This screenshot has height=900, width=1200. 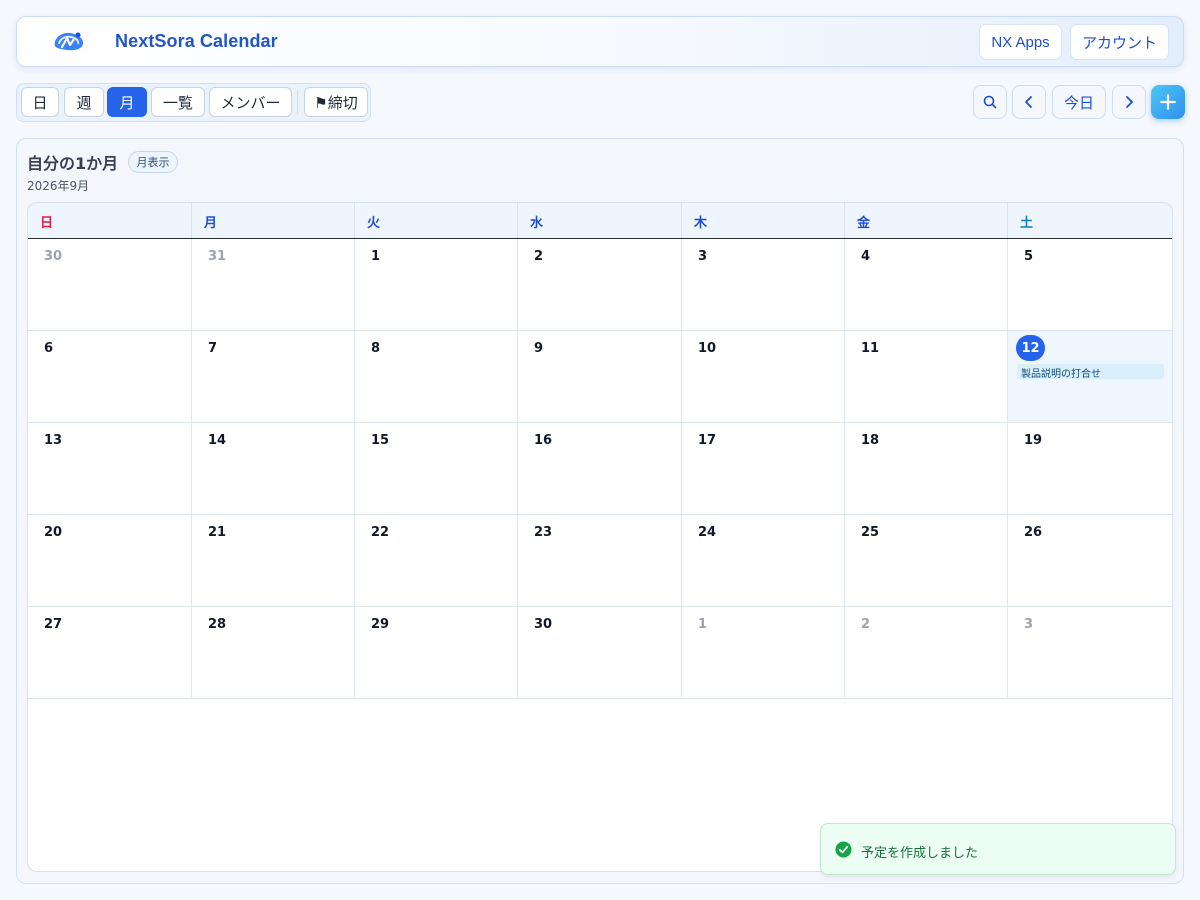 What do you see at coordinates (543, 532) in the screenshot?
I see `day-number: 23` at bounding box center [543, 532].